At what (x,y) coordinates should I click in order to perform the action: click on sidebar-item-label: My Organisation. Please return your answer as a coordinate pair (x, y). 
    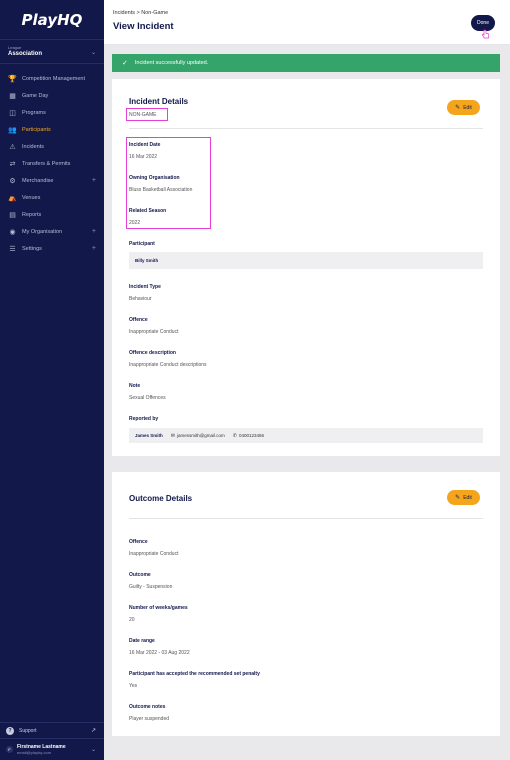
    Looking at the image, I should click on (42, 231).